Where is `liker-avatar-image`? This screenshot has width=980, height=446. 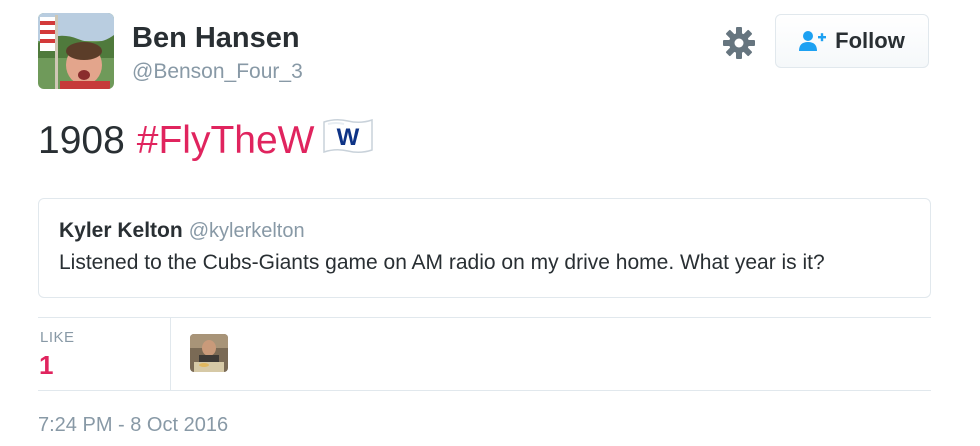 liker-avatar-image is located at coordinates (209, 353).